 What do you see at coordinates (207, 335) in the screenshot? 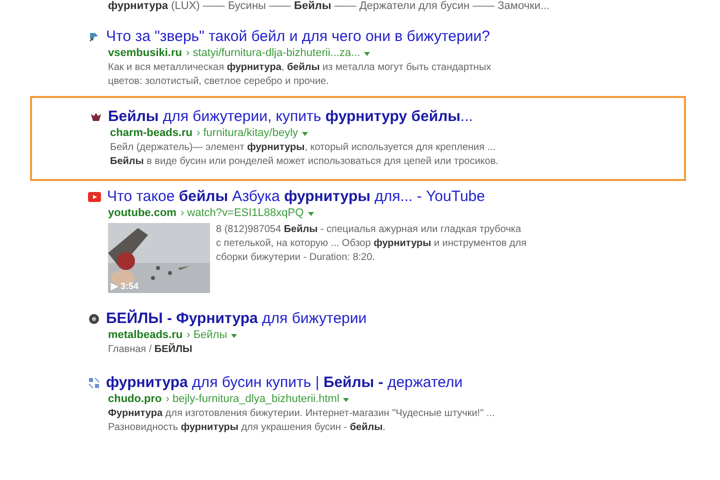
I see `result-path: › Бейлы` at bounding box center [207, 335].